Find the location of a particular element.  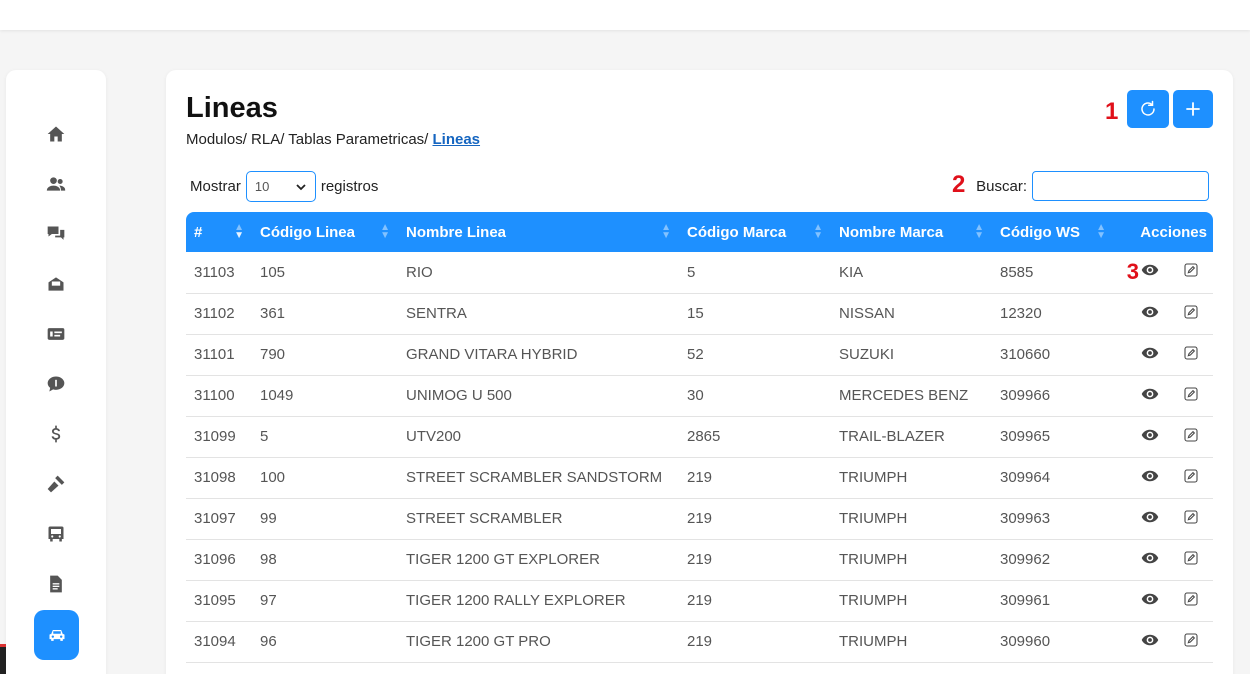

cell-nombre-marca: MERCEDES BENZ is located at coordinates (911, 396).